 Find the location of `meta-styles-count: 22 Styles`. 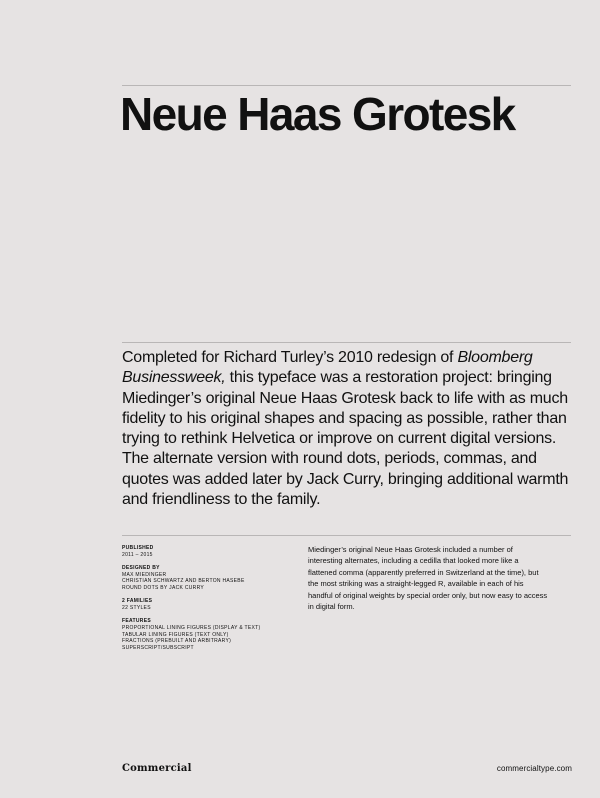

meta-styles-count: 22 Styles is located at coordinates (136, 607).